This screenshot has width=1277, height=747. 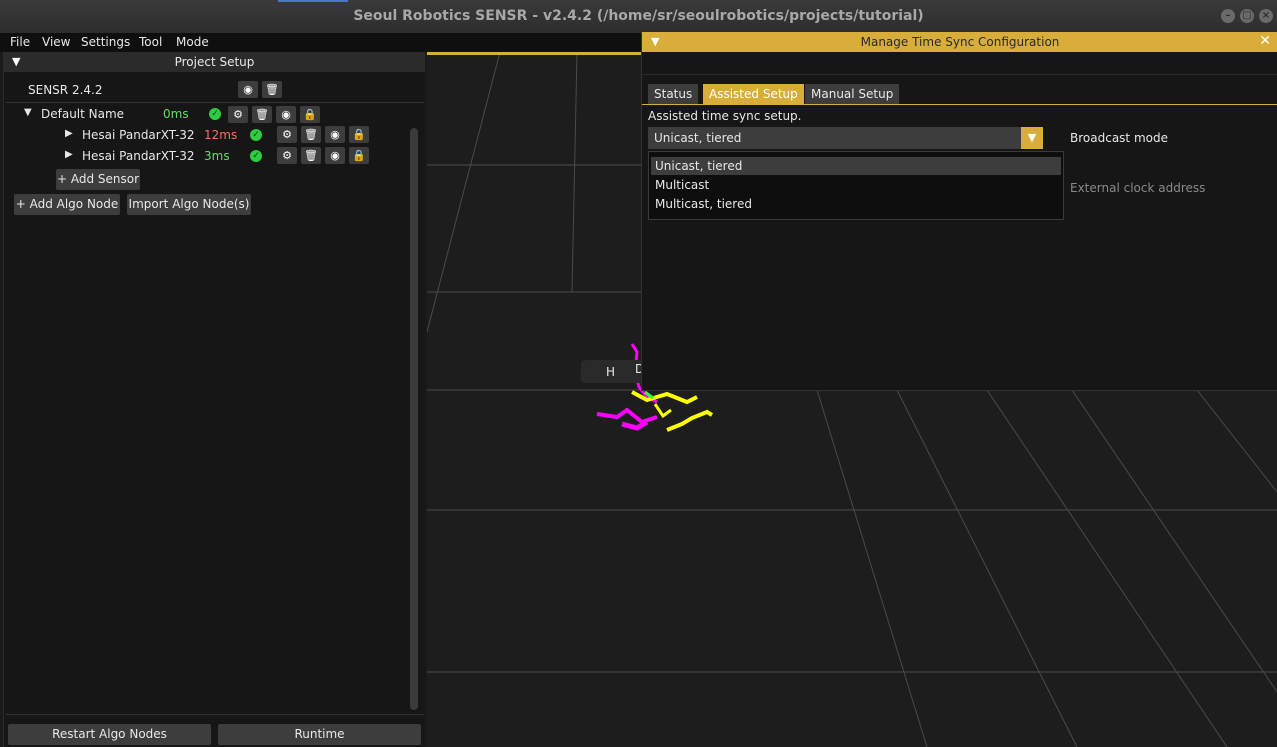 What do you see at coordinates (28, 112) in the screenshot?
I see `group-expand-icon: ▼` at bounding box center [28, 112].